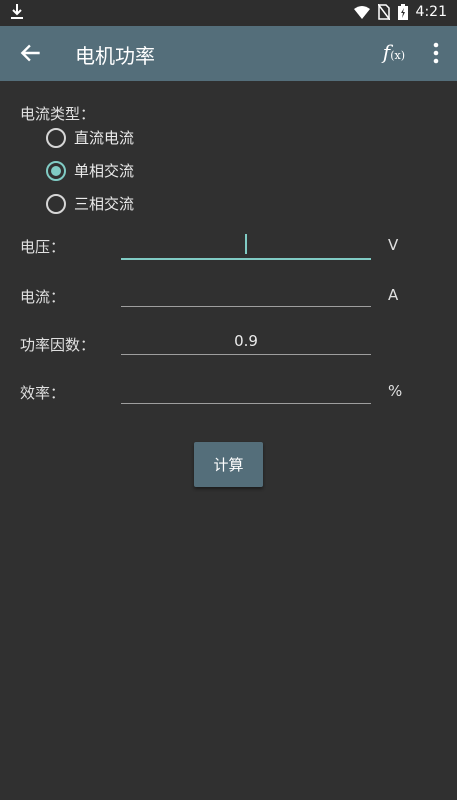 Image resolution: width=457 pixels, height=800 pixels. Describe the element at coordinates (31, 53) in the screenshot. I see `back-arrow-icon` at that location.